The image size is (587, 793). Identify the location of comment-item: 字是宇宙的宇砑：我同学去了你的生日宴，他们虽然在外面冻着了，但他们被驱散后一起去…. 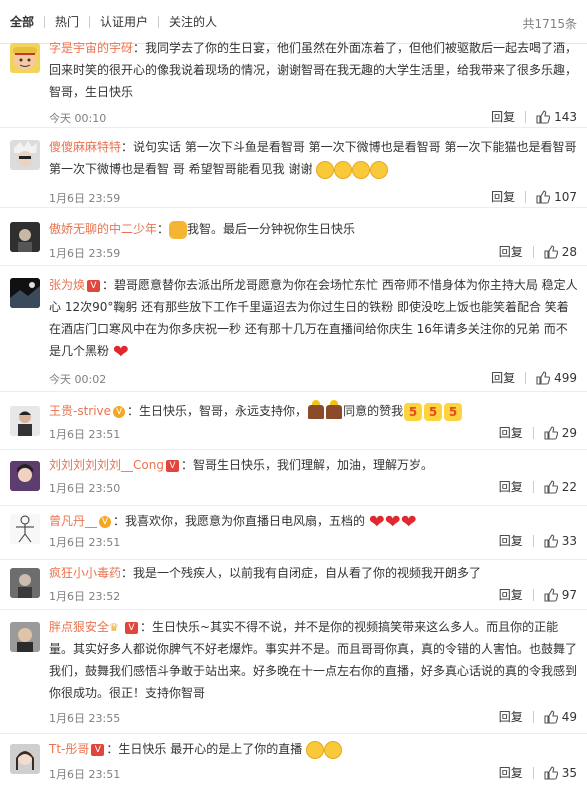
(293, 81).